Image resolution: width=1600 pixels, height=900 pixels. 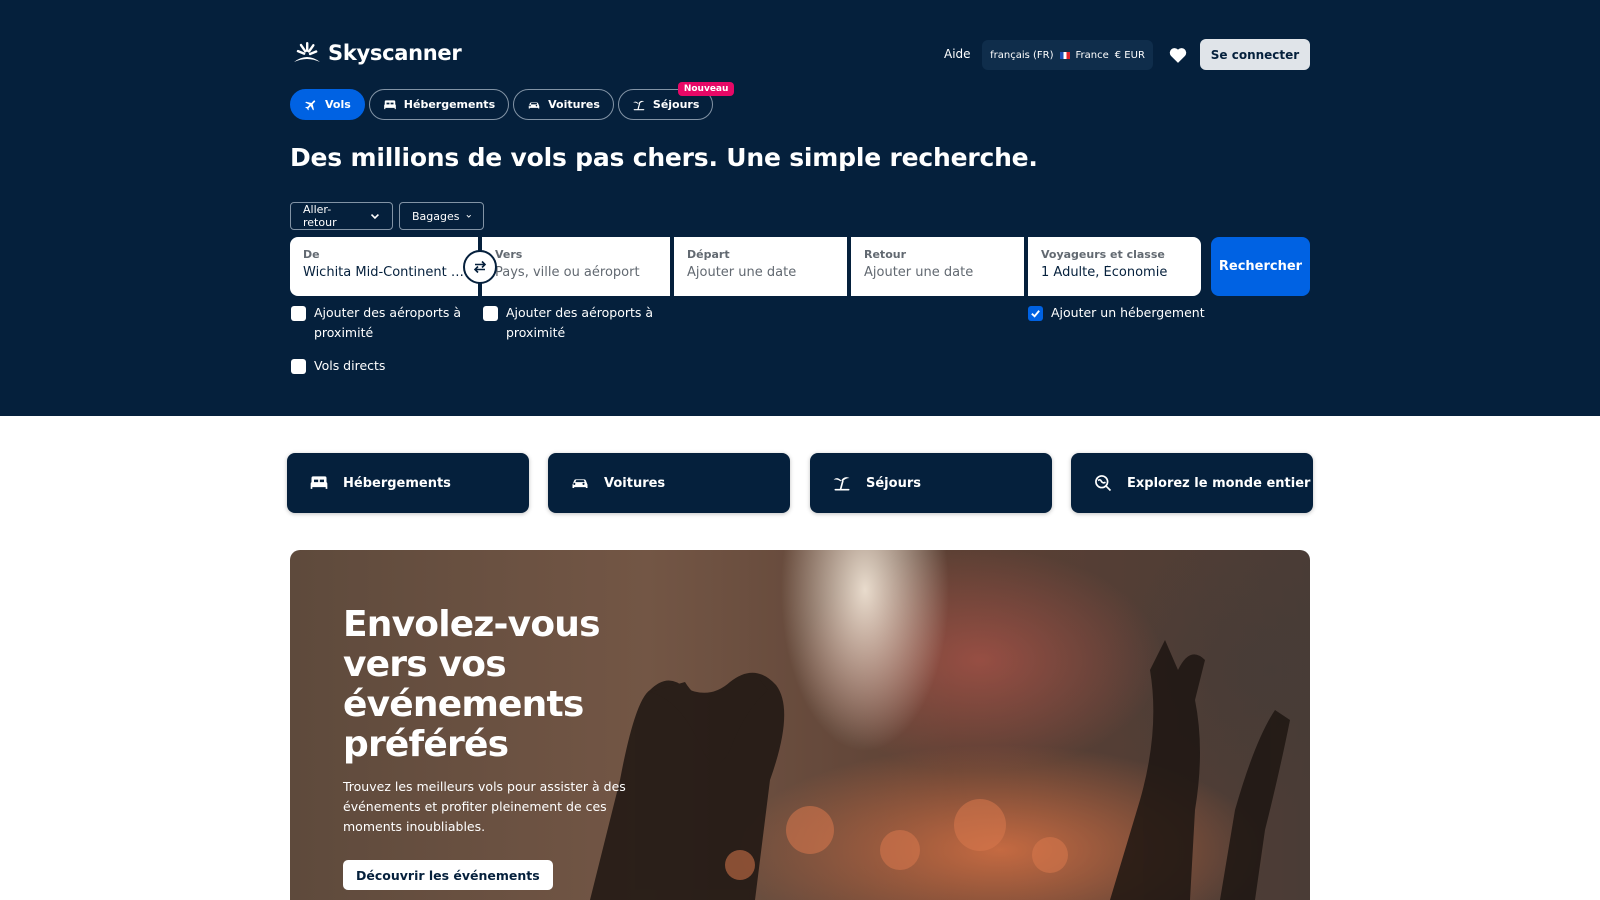 I want to click on return-placeholder: Ajouter une date, so click(x=919, y=272).